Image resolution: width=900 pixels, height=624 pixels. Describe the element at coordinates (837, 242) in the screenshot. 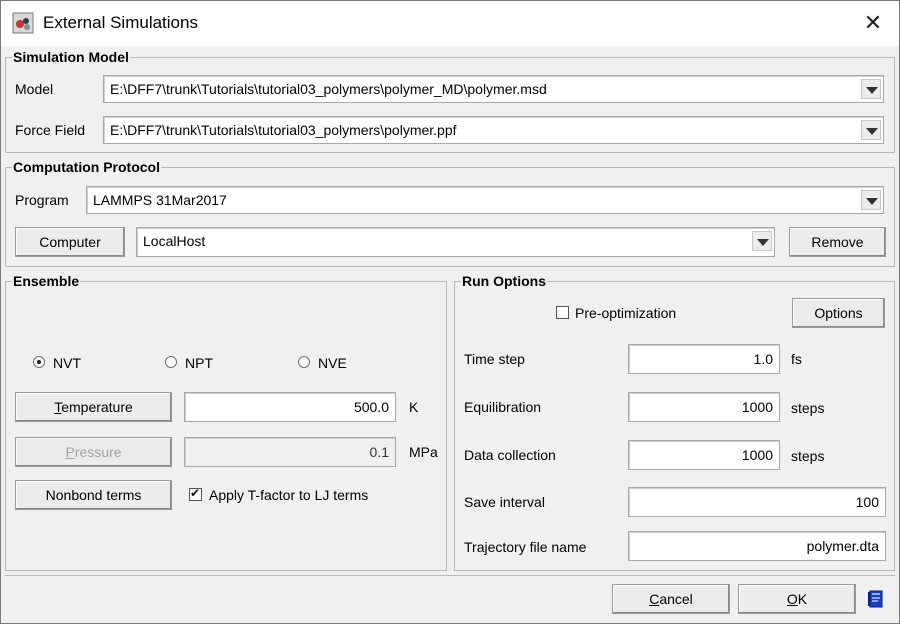

I see `remove-button: Remove` at that location.